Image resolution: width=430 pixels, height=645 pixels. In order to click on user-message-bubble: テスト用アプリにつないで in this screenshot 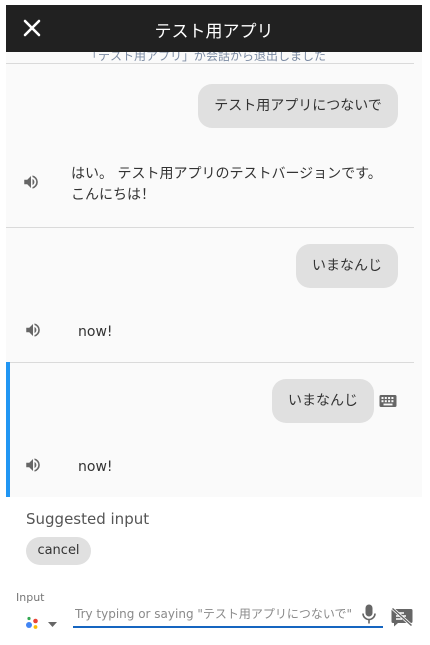, I will do `click(298, 106)`.